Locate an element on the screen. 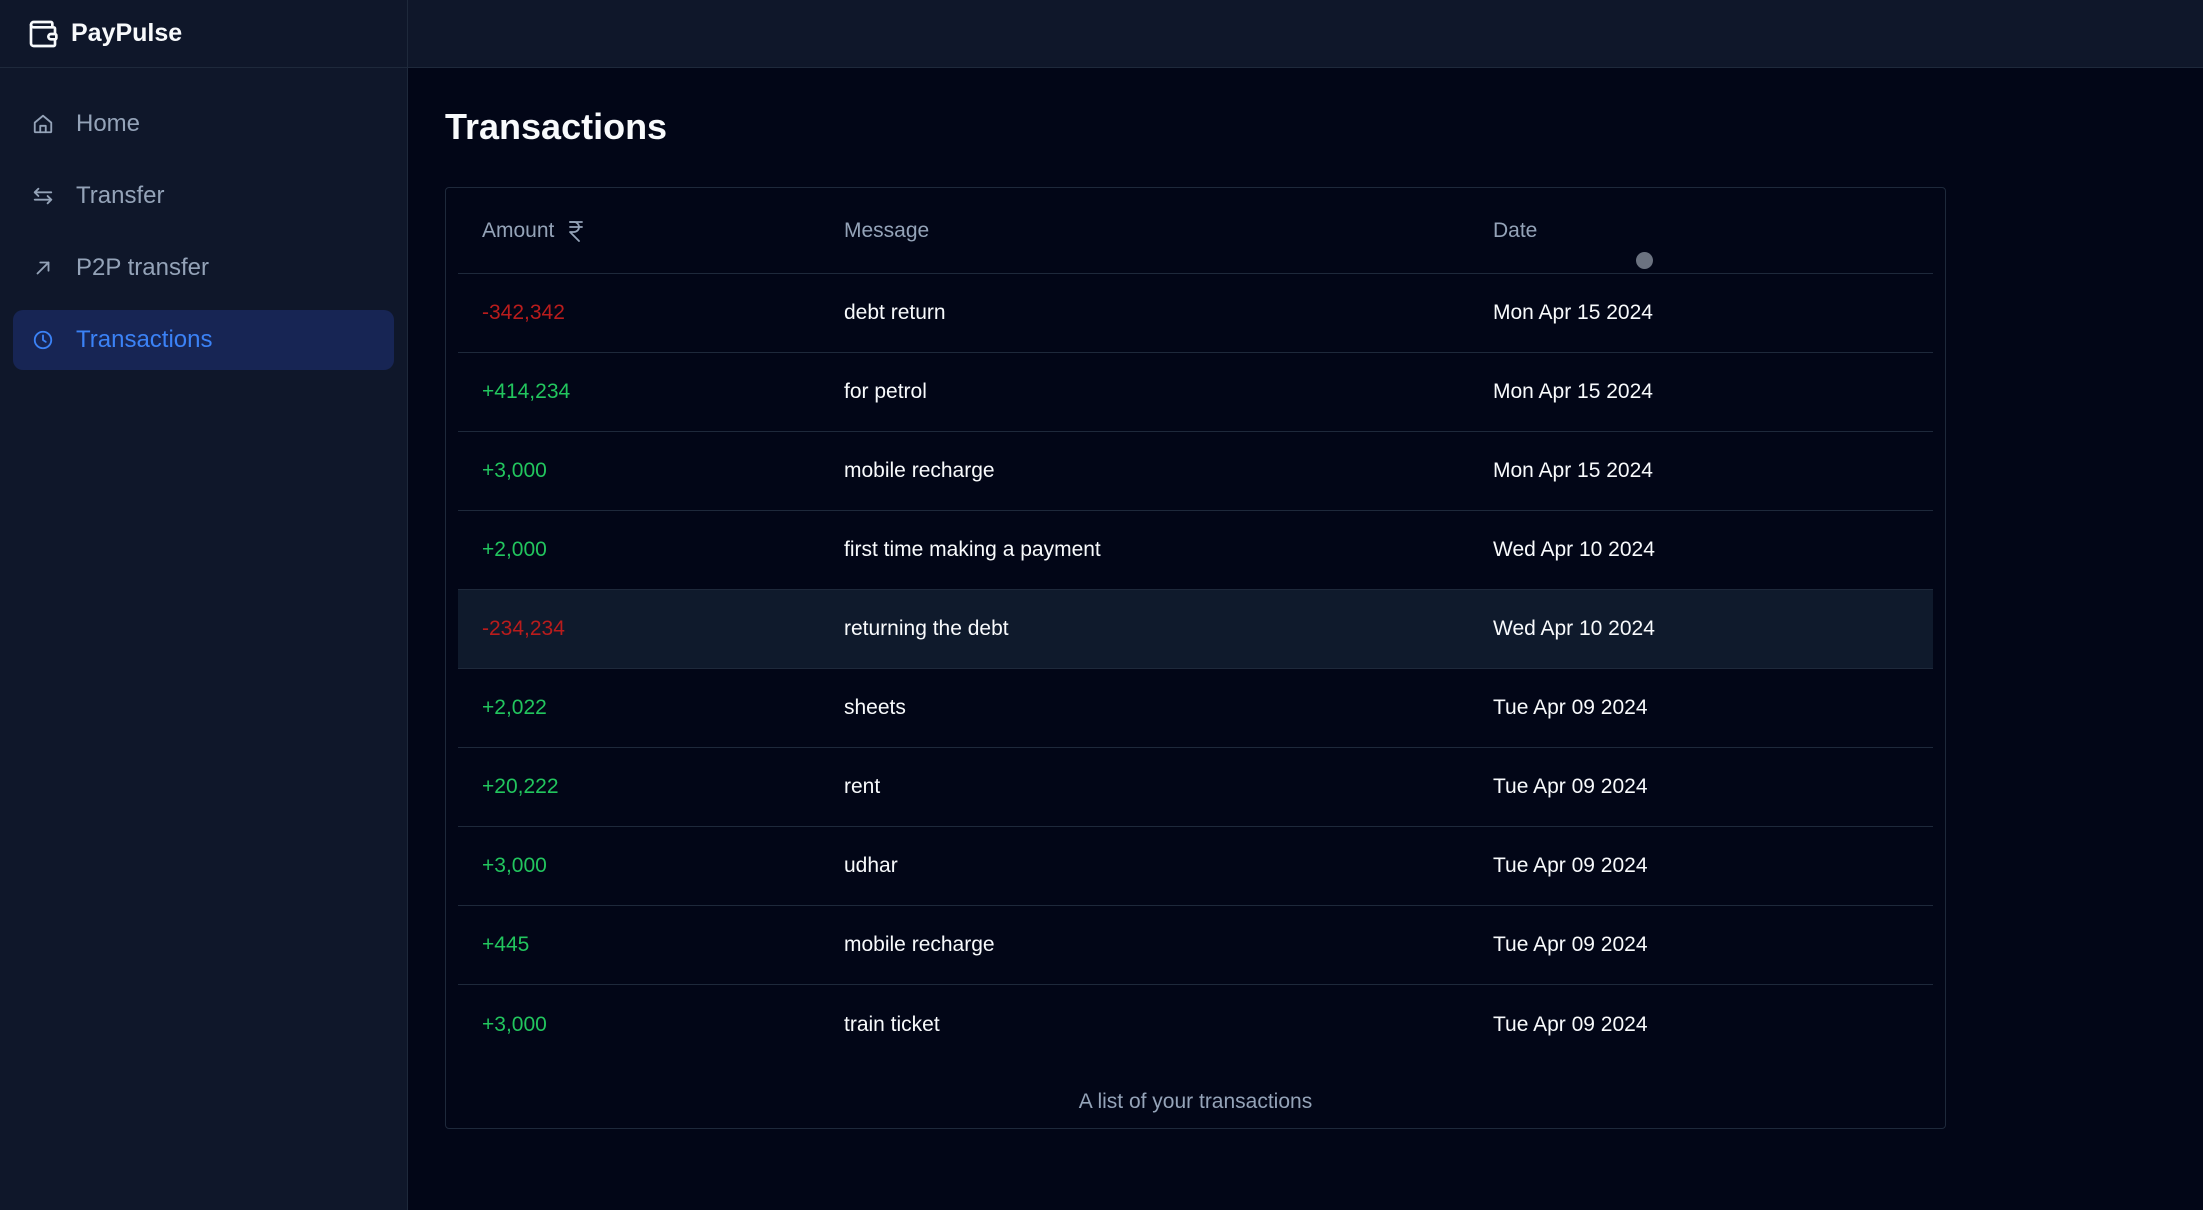  table-caption: A list of your transactions is located at coordinates (1195, 1101).